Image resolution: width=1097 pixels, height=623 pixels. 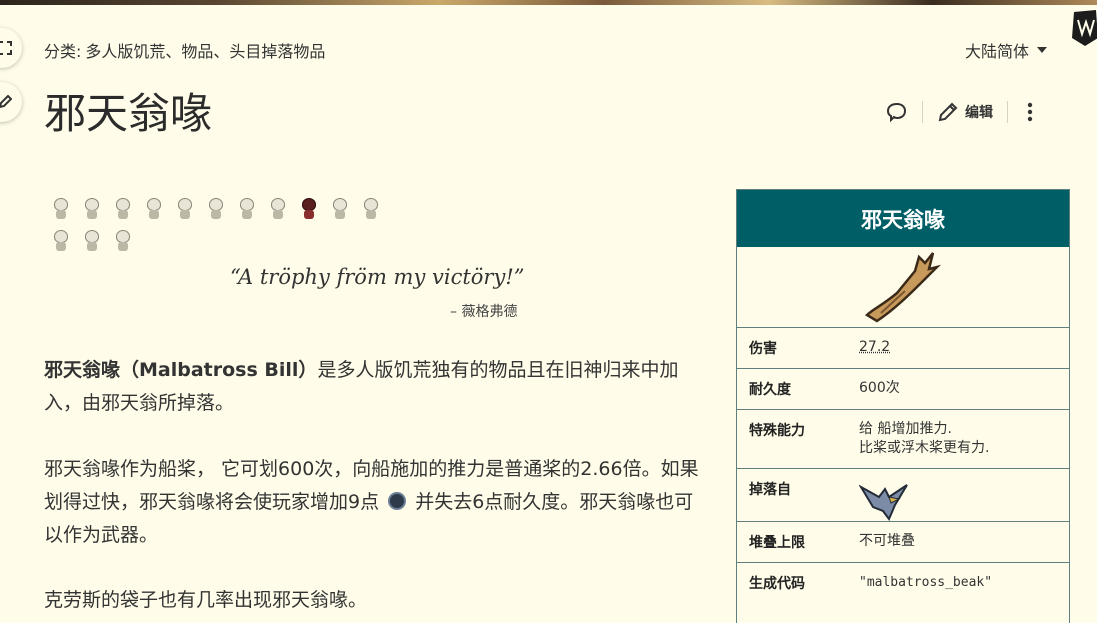 What do you see at coordinates (958, 348) in the screenshot?
I see `info-value: 27.2` at bounding box center [958, 348].